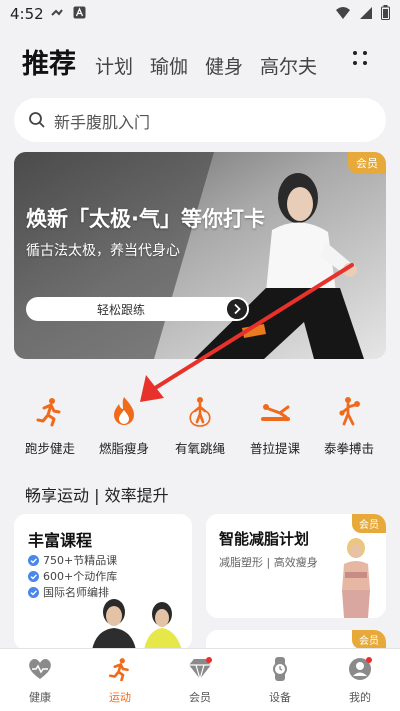  Describe the element at coordinates (49, 61) in the screenshot. I see `tab-recommend: 推荐` at that location.